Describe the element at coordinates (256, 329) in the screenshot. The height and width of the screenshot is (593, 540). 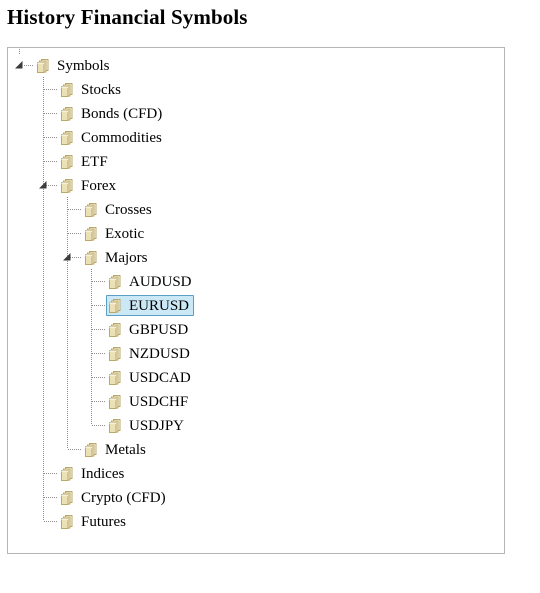
I see `tree-node-gbpusd: GBPUSD` at that location.